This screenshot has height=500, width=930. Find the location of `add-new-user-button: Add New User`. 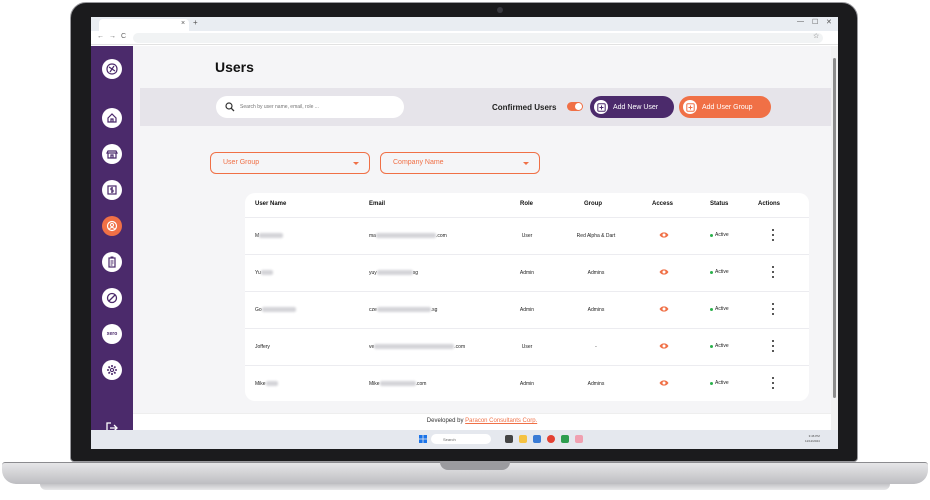

add-new-user-button: Add New User is located at coordinates (632, 107).